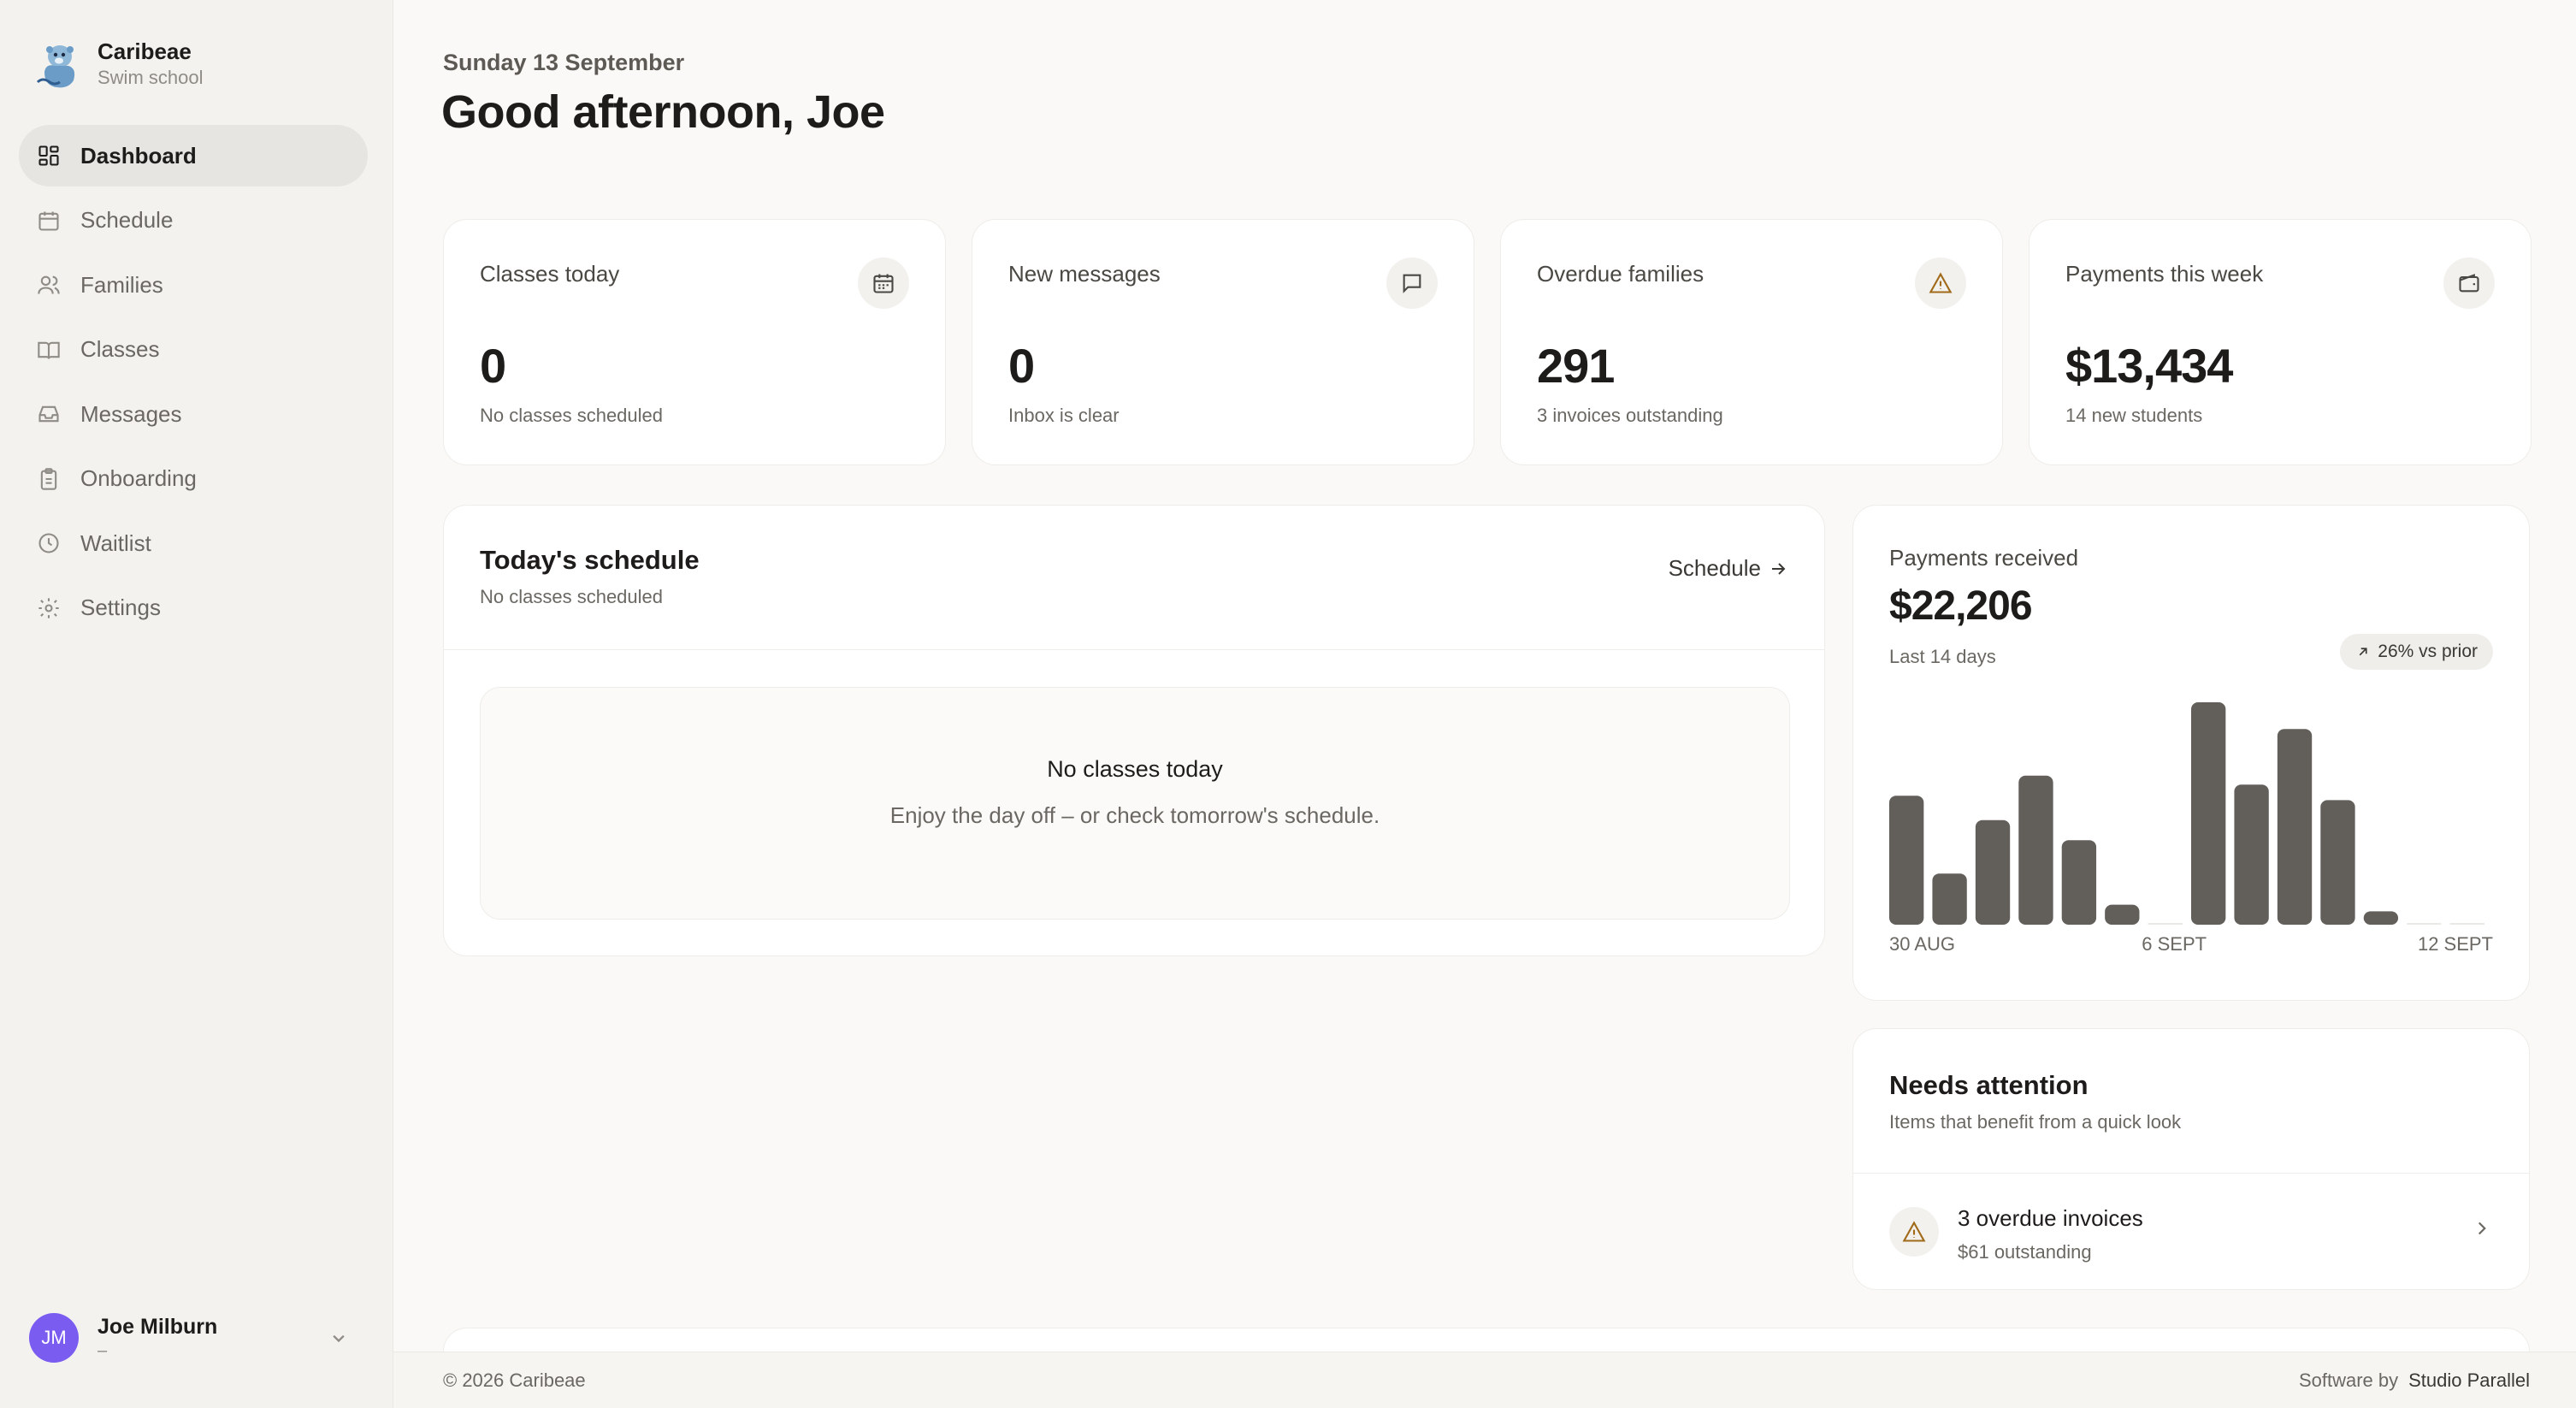 The width and height of the screenshot is (2576, 1408). I want to click on sidebar-item-settings: Settings, so click(193, 608).